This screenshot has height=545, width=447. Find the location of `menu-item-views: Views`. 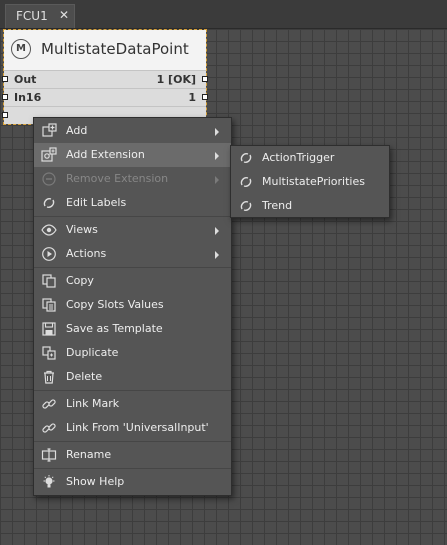

menu-item-views: Views is located at coordinates (132, 230).